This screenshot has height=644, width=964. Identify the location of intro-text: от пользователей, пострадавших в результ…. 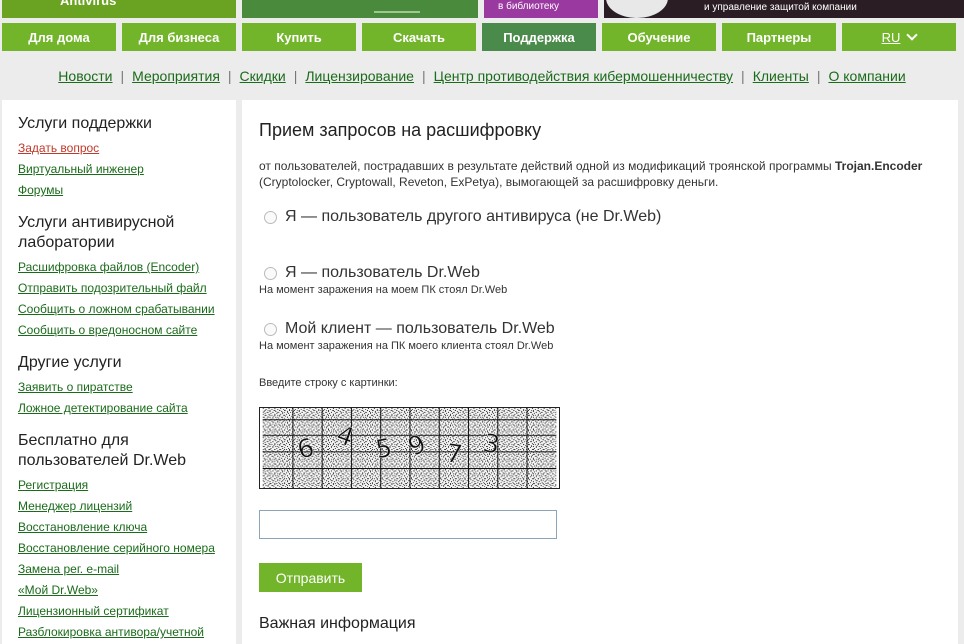
(591, 174).